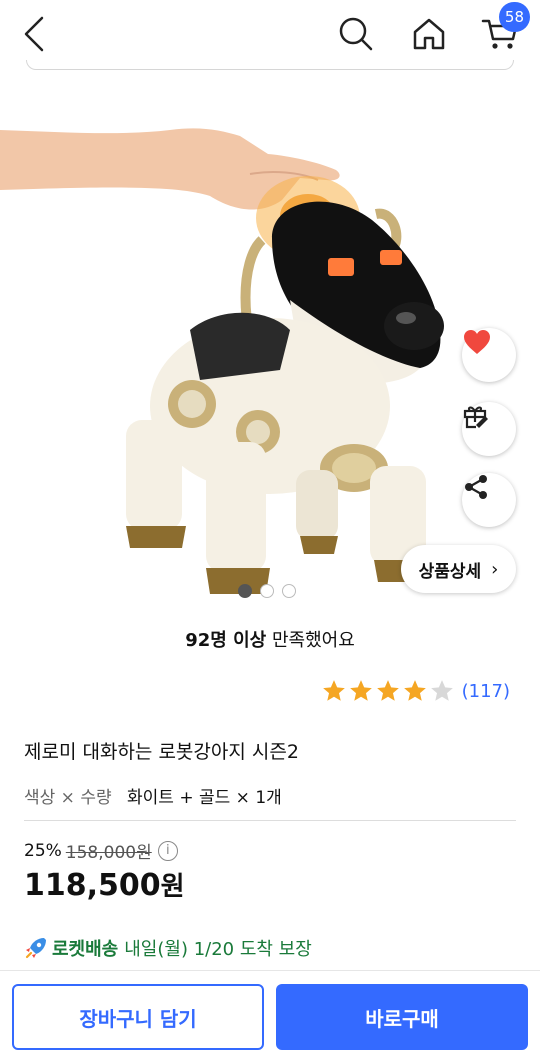  What do you see at coordinates (204, 798) in the screenshot?
I see `option-value: 화이트 + 골드 × 1개` at bounding box center [204, 798].